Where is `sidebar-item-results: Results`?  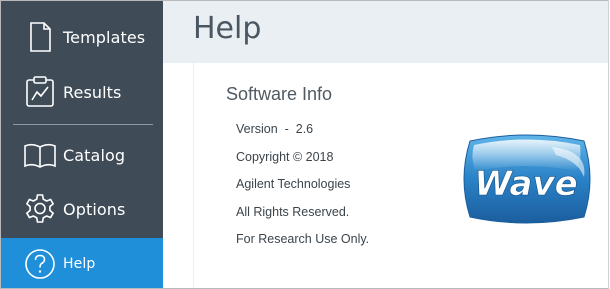
sidebar-item-results: Results is located at coordinates (82, 92).